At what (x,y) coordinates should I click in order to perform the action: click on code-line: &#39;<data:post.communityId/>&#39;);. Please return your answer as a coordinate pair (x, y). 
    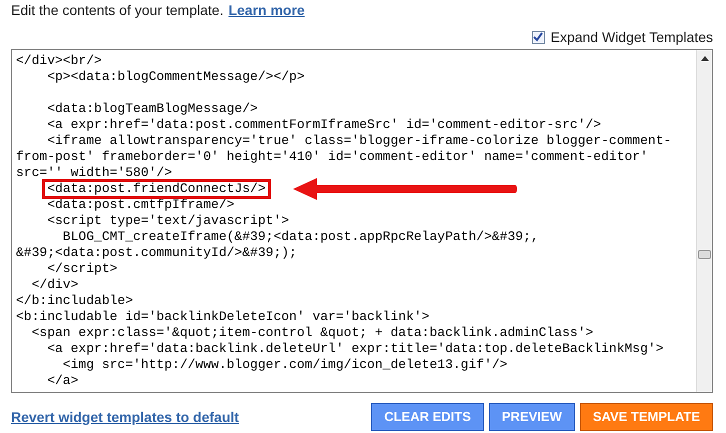
    Looking at the image, I should click on (156, 253).